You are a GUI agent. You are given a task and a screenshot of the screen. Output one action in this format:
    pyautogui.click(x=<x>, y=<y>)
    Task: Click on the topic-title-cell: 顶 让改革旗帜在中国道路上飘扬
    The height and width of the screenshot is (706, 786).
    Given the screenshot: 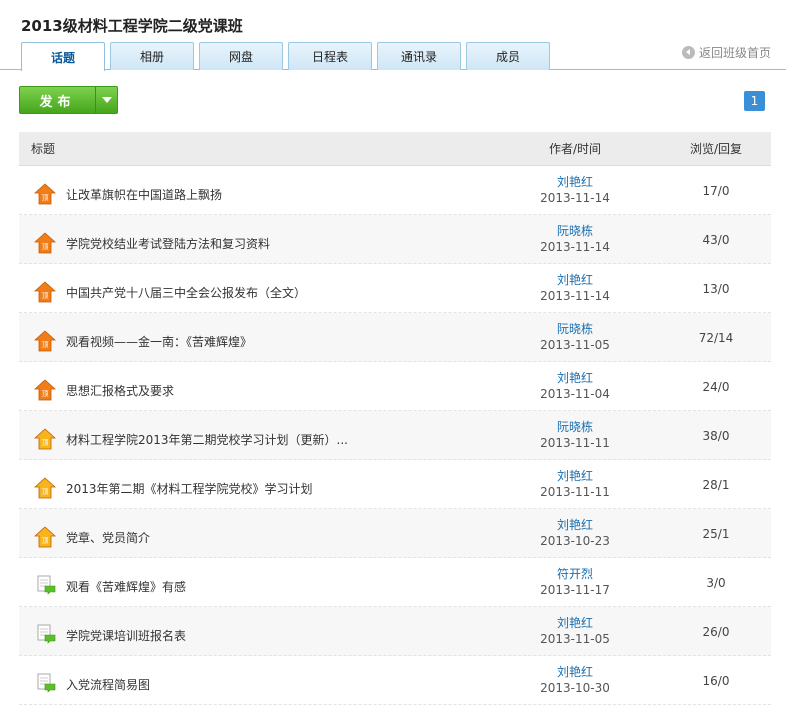 What is the action you would take?
    pyautogui.click(x=254, y=190)
    